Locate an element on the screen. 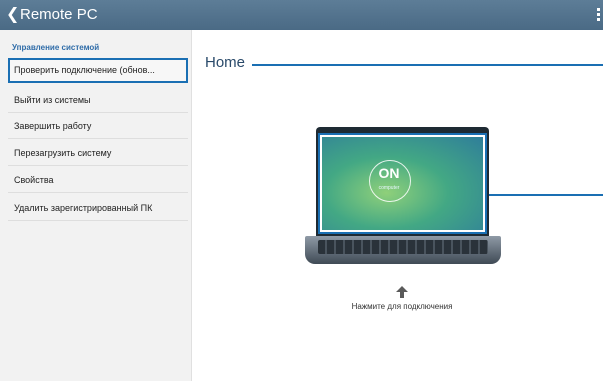 The image size is (603, 381). connect-hint: Нажмите для подключения is located at coordinates (402, 306).